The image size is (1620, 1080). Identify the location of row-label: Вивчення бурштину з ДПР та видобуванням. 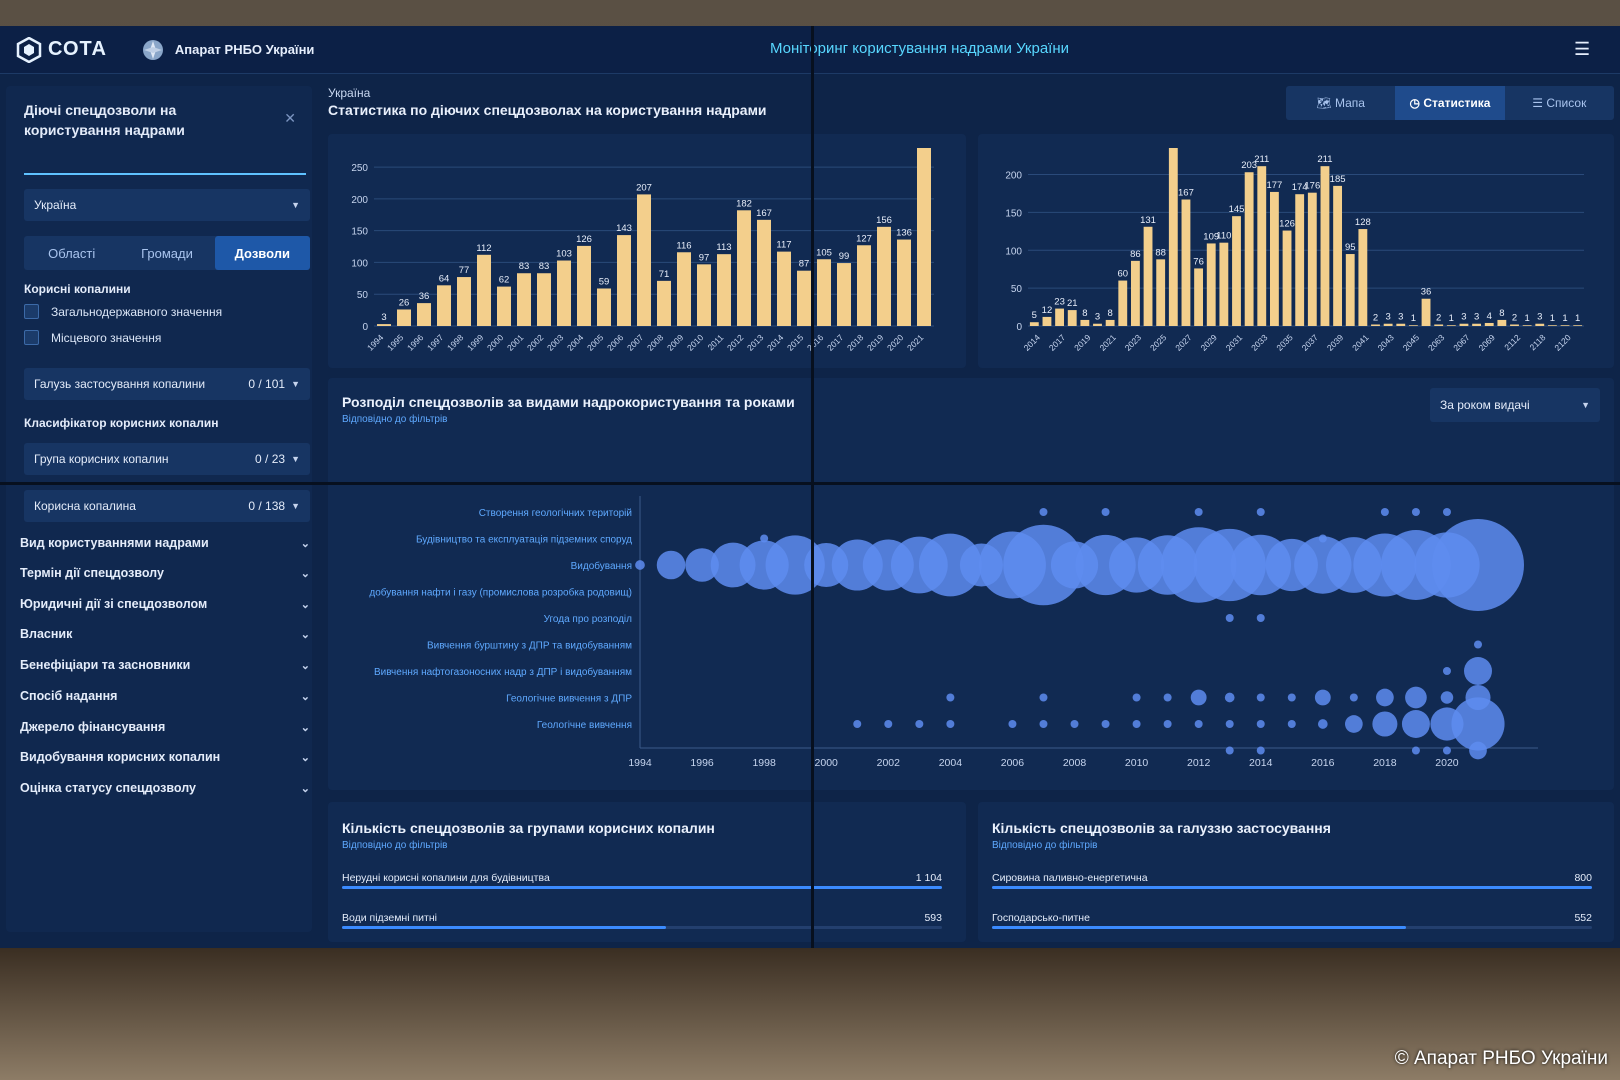
(529, 646).